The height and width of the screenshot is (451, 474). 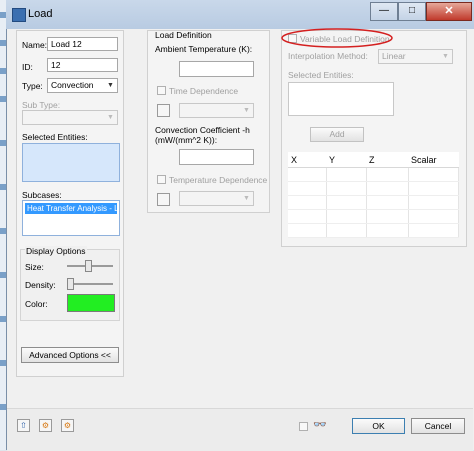 What do you see at coordinates (34, 267) in the screenshot?
I see `size-label: Size:` at bounding box center [34, 267].